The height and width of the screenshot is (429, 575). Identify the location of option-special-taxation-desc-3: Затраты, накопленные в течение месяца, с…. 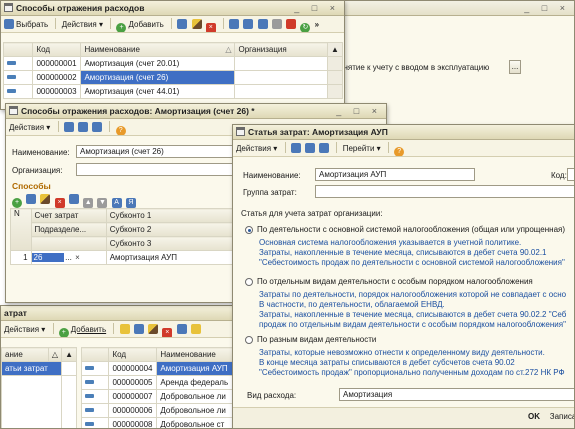
(413, 314).